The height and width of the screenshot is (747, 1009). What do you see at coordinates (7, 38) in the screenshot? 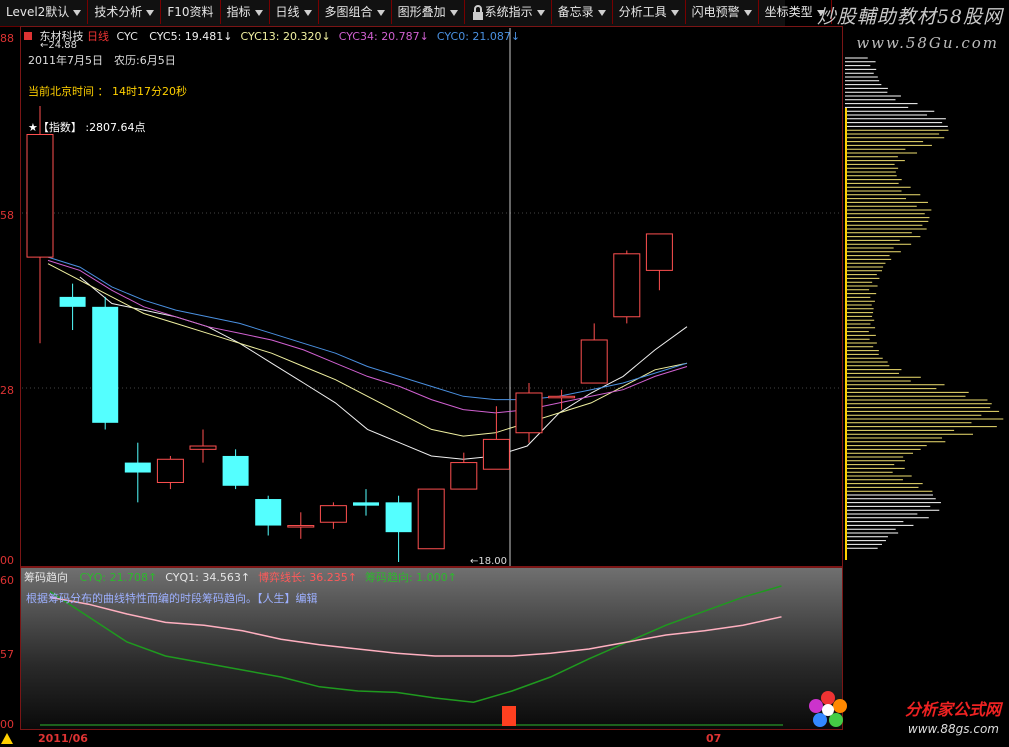
I see `main-ytick-top: 88` at bounding box center [7, 38].